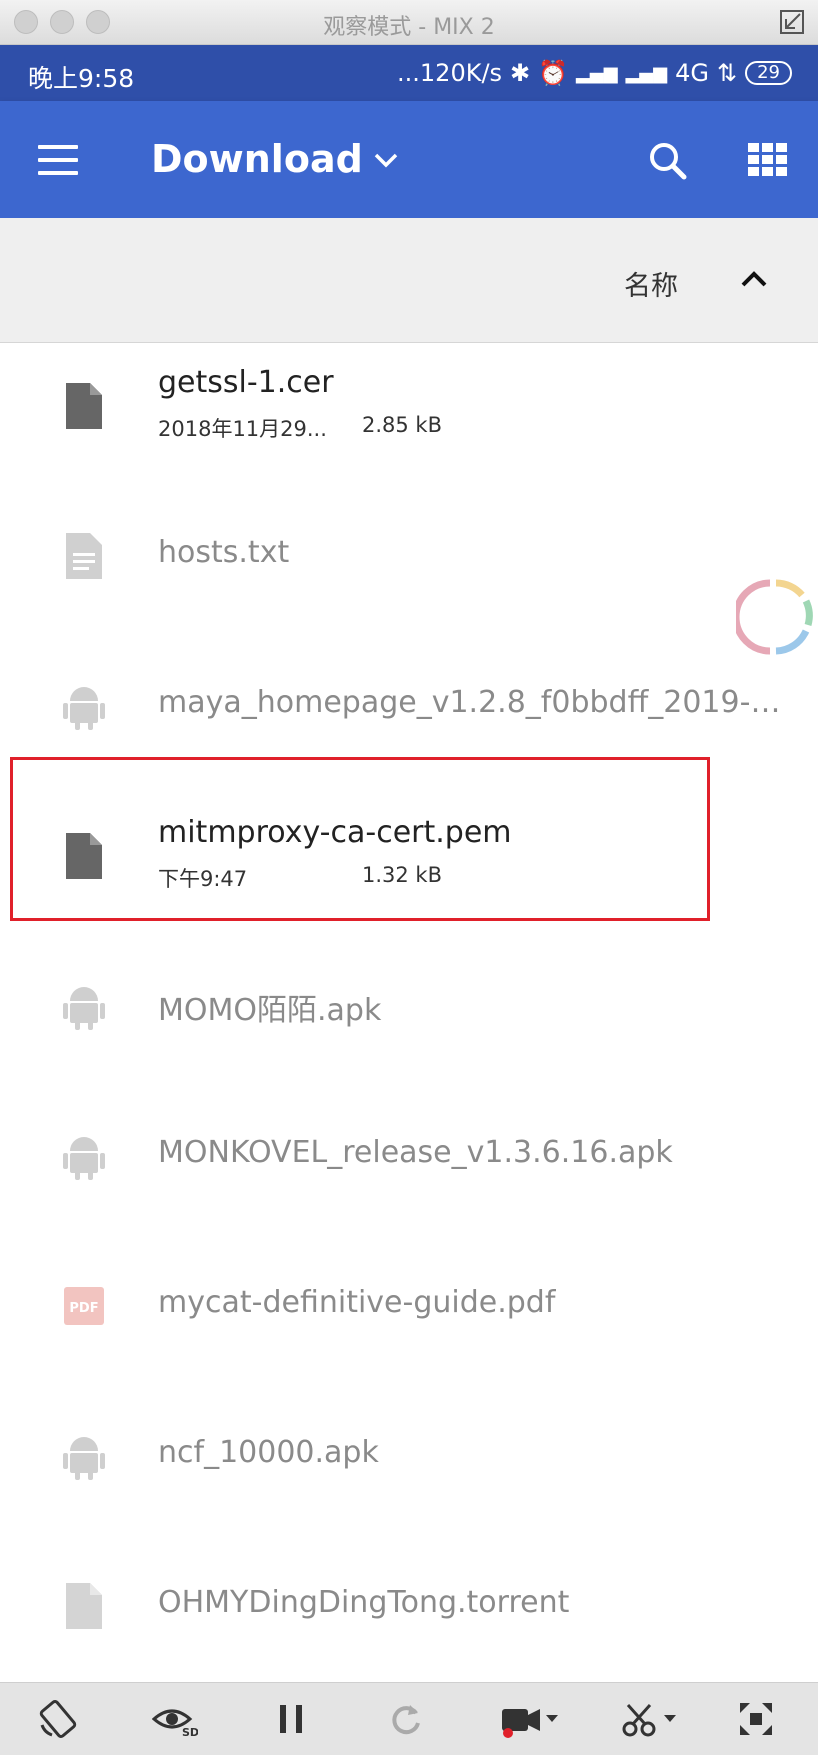 Image resolution: width=818 pixels, height=1755 pixels. Describe the element at coordinates (409, 280) in the screenshot. I see `sort-header: 名称` at that location.